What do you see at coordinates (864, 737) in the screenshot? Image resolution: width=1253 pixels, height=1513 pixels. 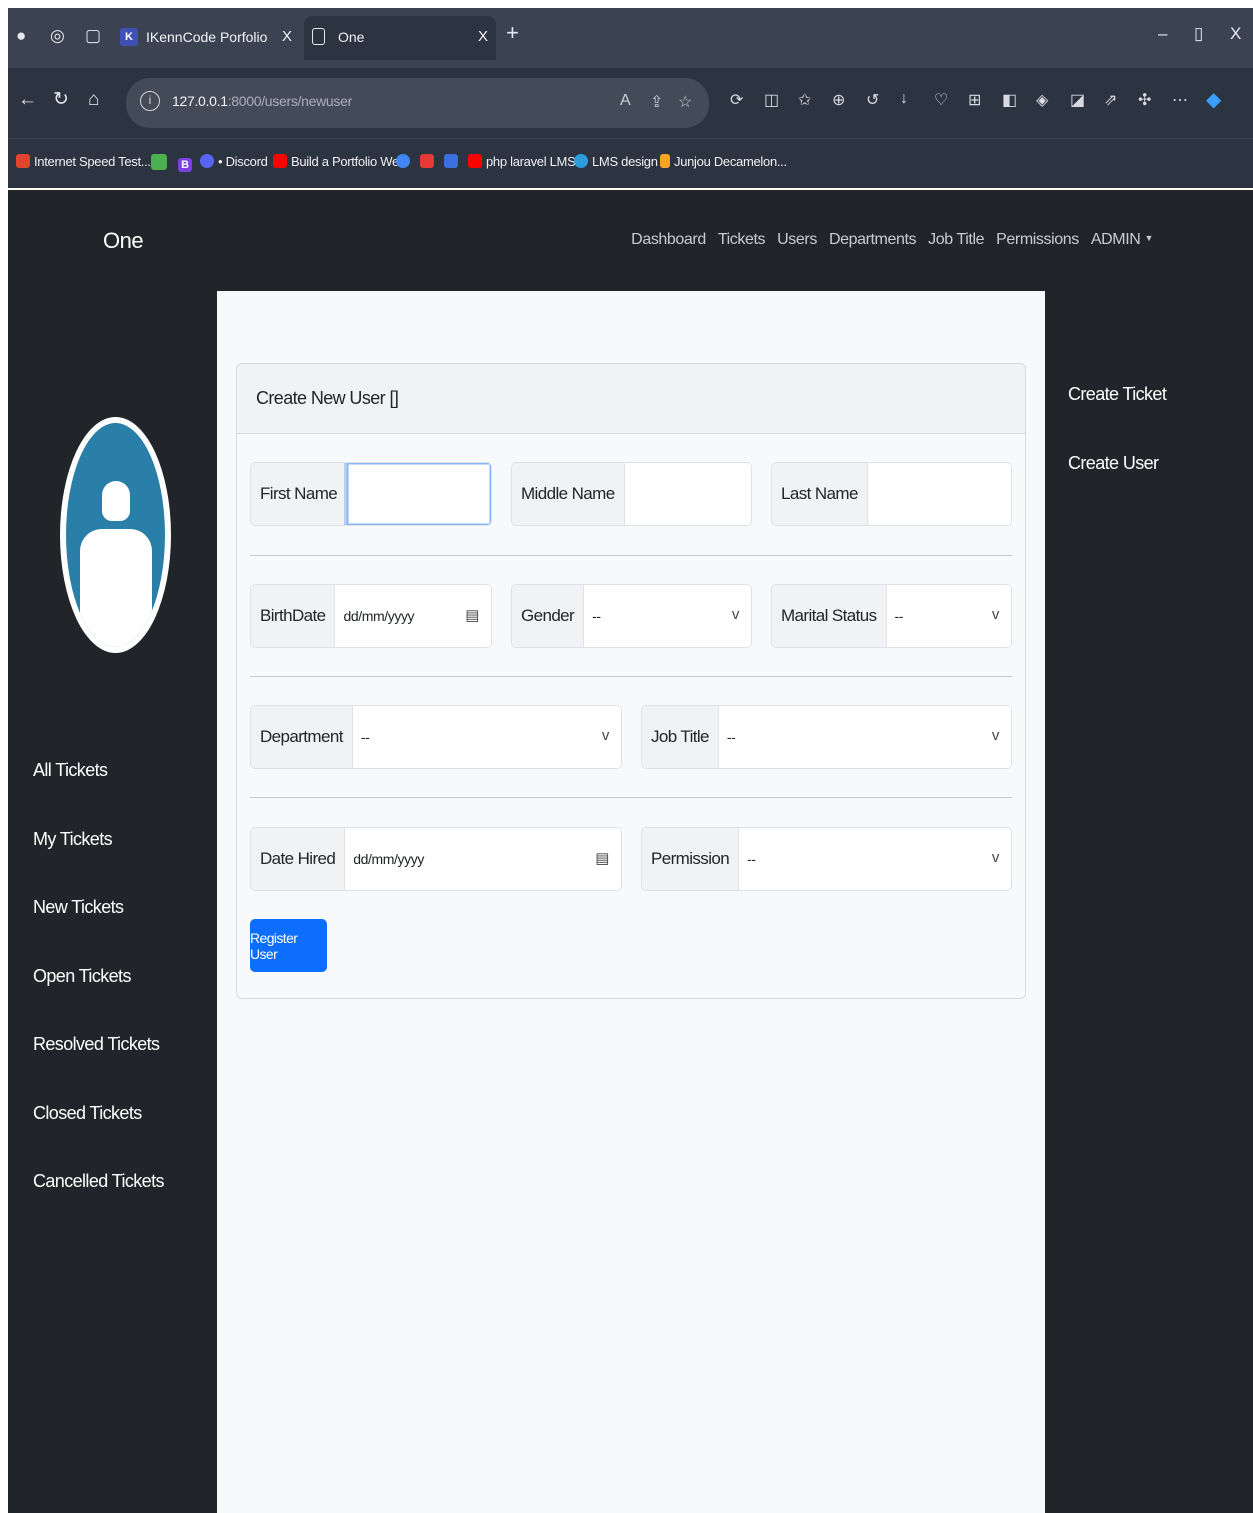 I see `job-title-select: -- v` at bounding box center [864, 737].